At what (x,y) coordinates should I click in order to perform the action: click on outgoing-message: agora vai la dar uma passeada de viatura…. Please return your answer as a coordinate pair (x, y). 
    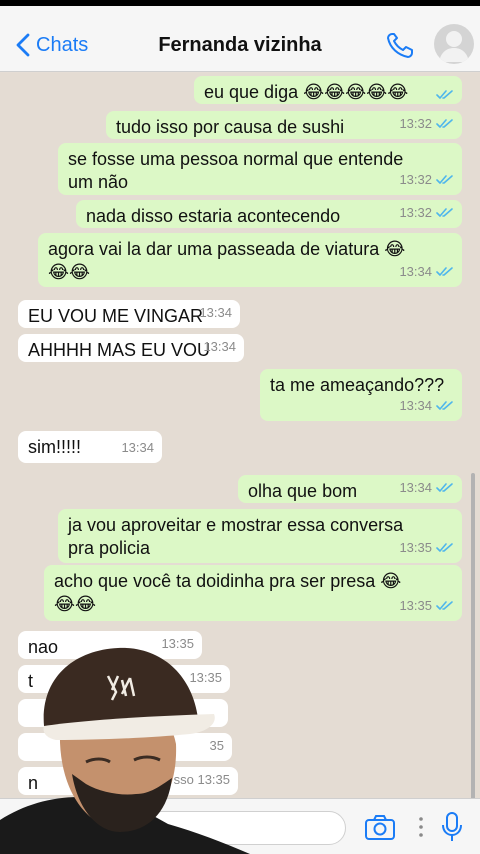
    Looking at the image, I should click on (250, 260).